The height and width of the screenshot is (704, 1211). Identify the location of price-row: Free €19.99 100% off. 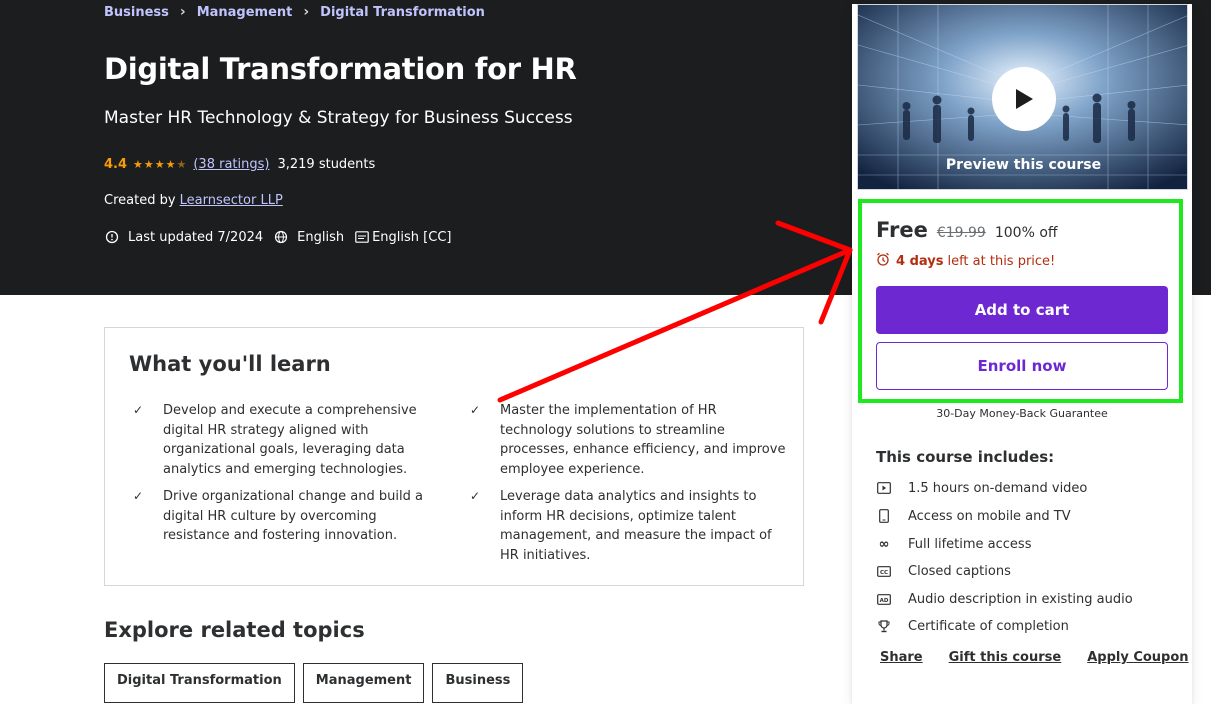
(967, 230).